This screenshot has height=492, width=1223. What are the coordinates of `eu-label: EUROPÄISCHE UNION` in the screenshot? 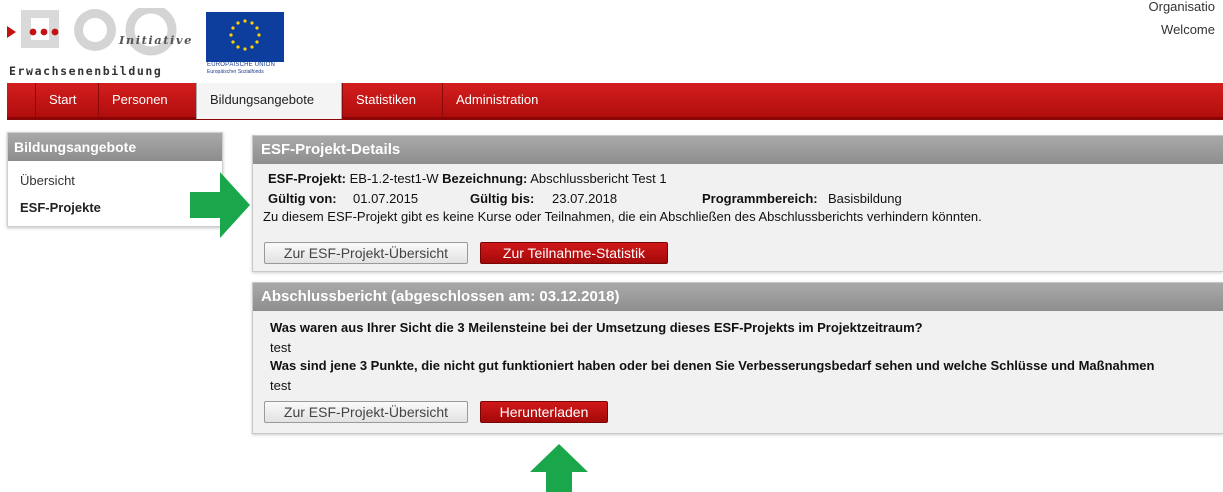 It's located at (241, 65).